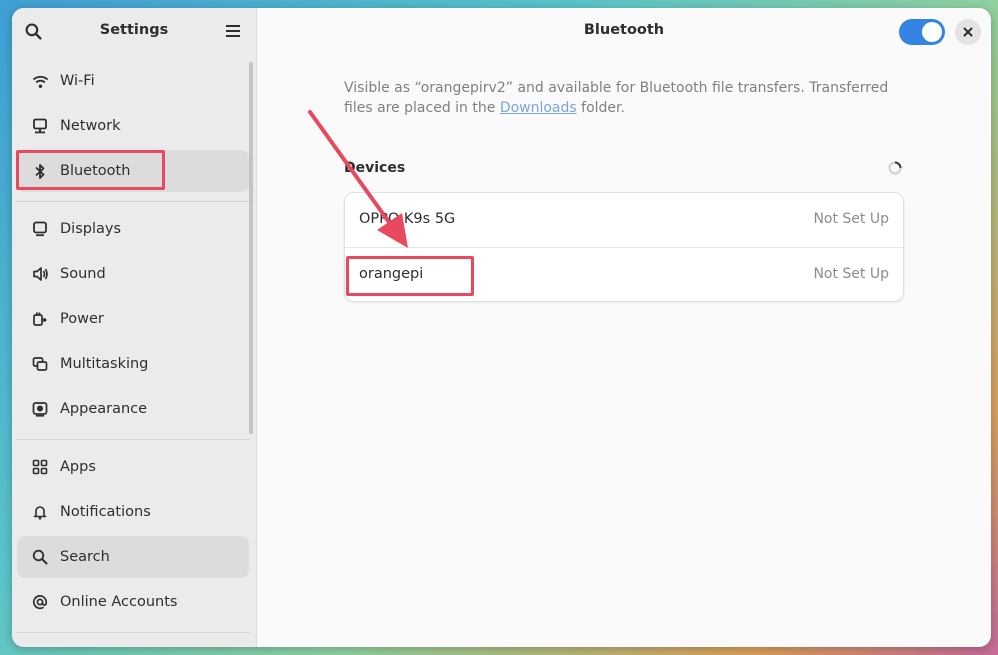 This screenshot has width=998, height=655. Describe the element at coordinates (82, 319) in the screenshot. I see `sidebar-item-label: Power` at that location.